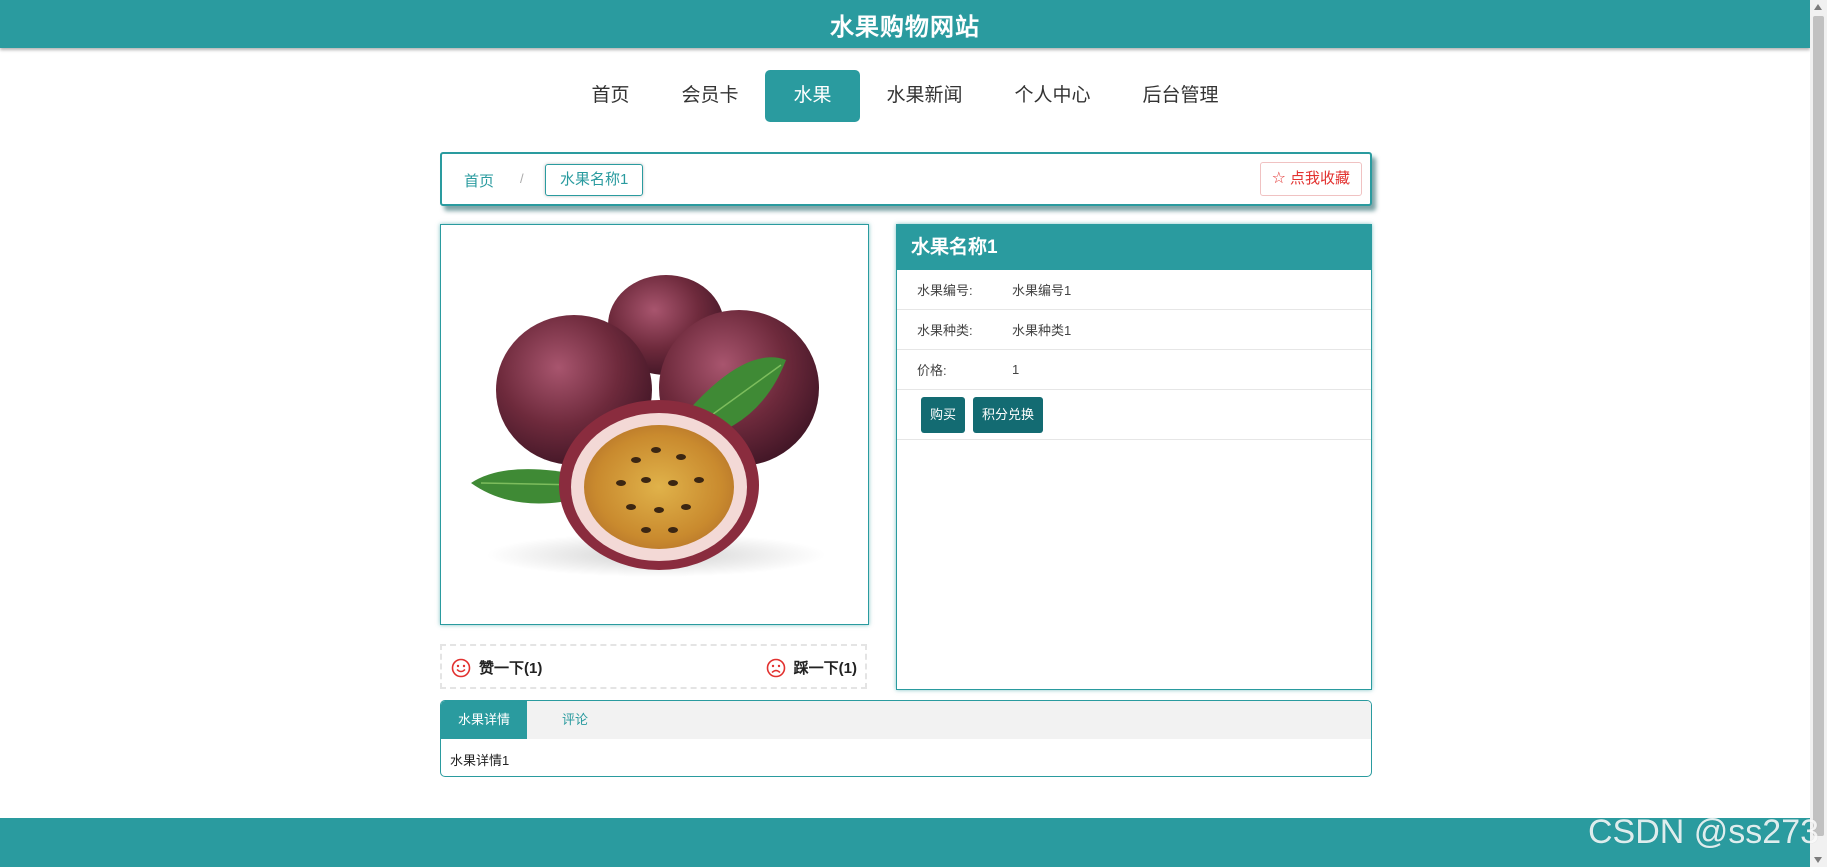  Describe the element at coordinates (594, 180) in the screenshot. I see `breadcrumb-current: 水果名称1` at that location.